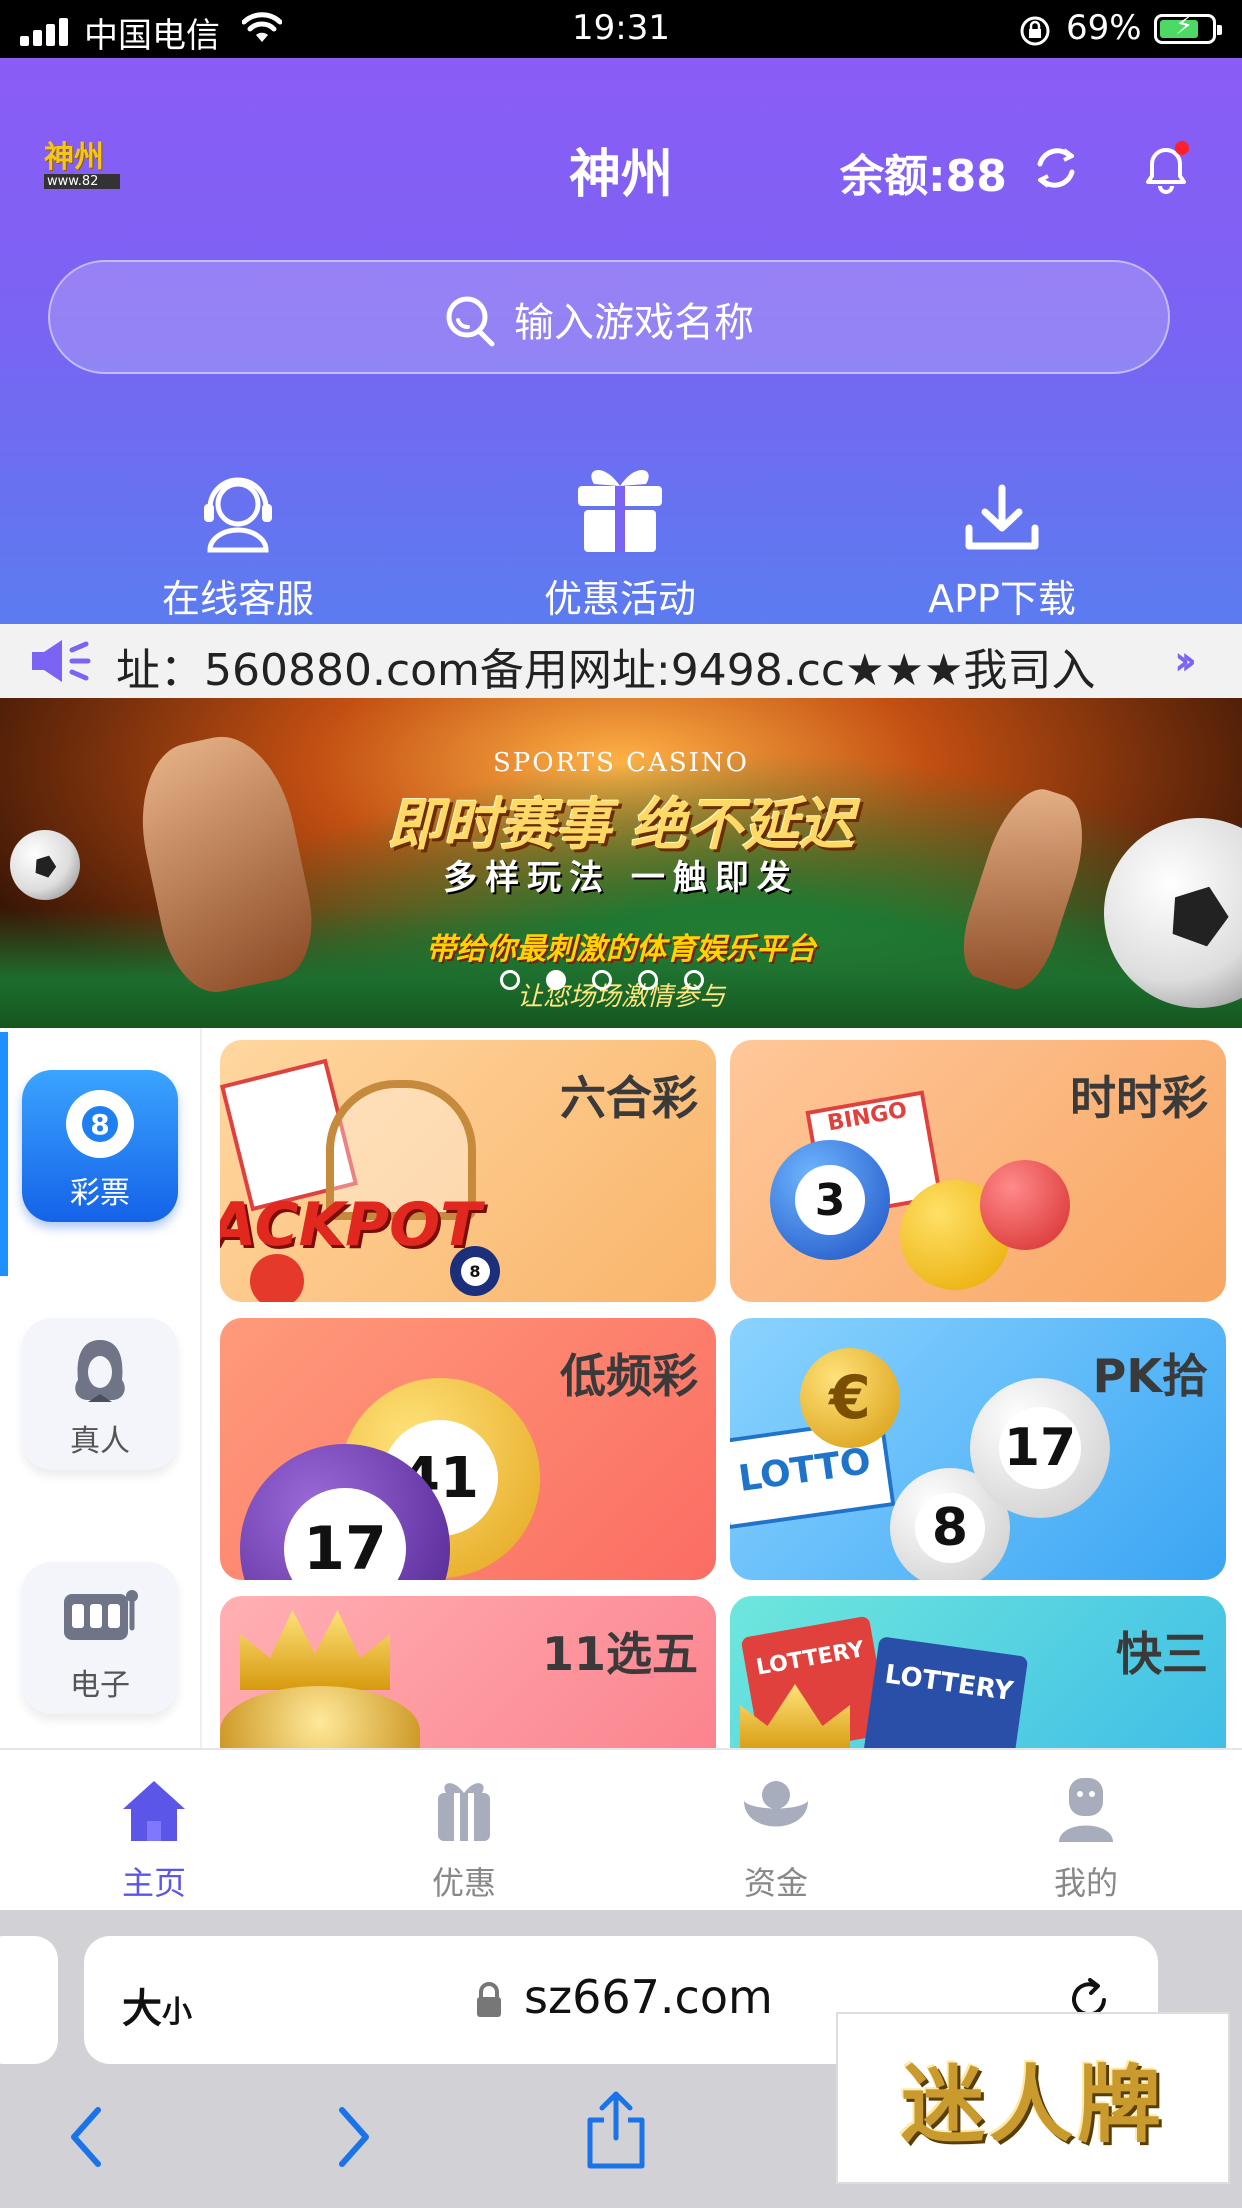 The height and width of the screenshot is (2208, 1242). I want to click on quick-link-label: 在线客服, so click(237, 599).